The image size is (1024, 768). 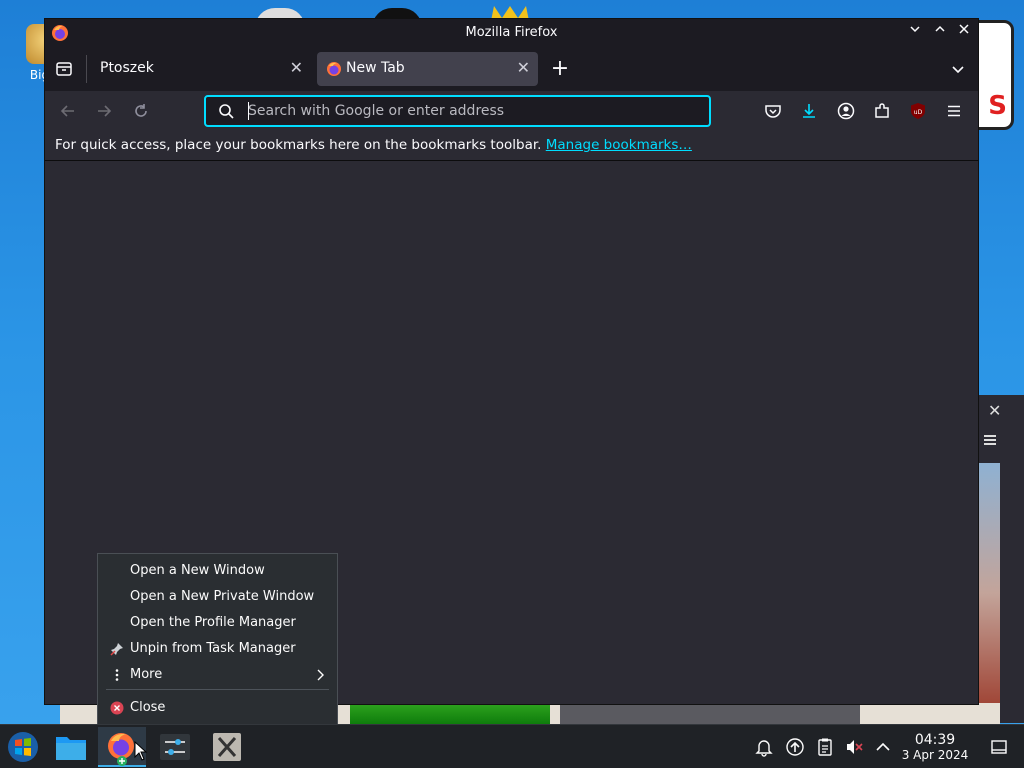 What do you see at coordinates (86, 69) in the screenshot?
I see `tab-separator` at bounding box center [86, 69].